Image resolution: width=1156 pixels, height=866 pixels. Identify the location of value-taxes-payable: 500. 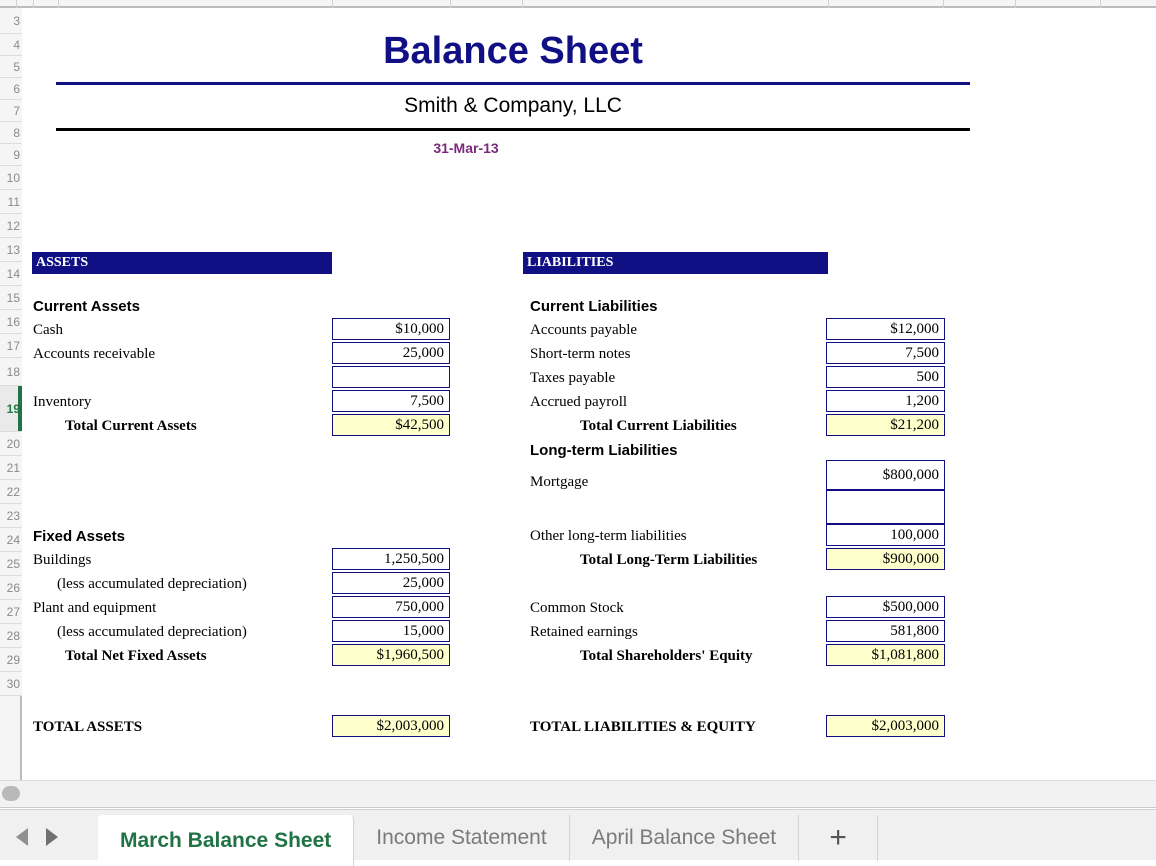
(885, 377).